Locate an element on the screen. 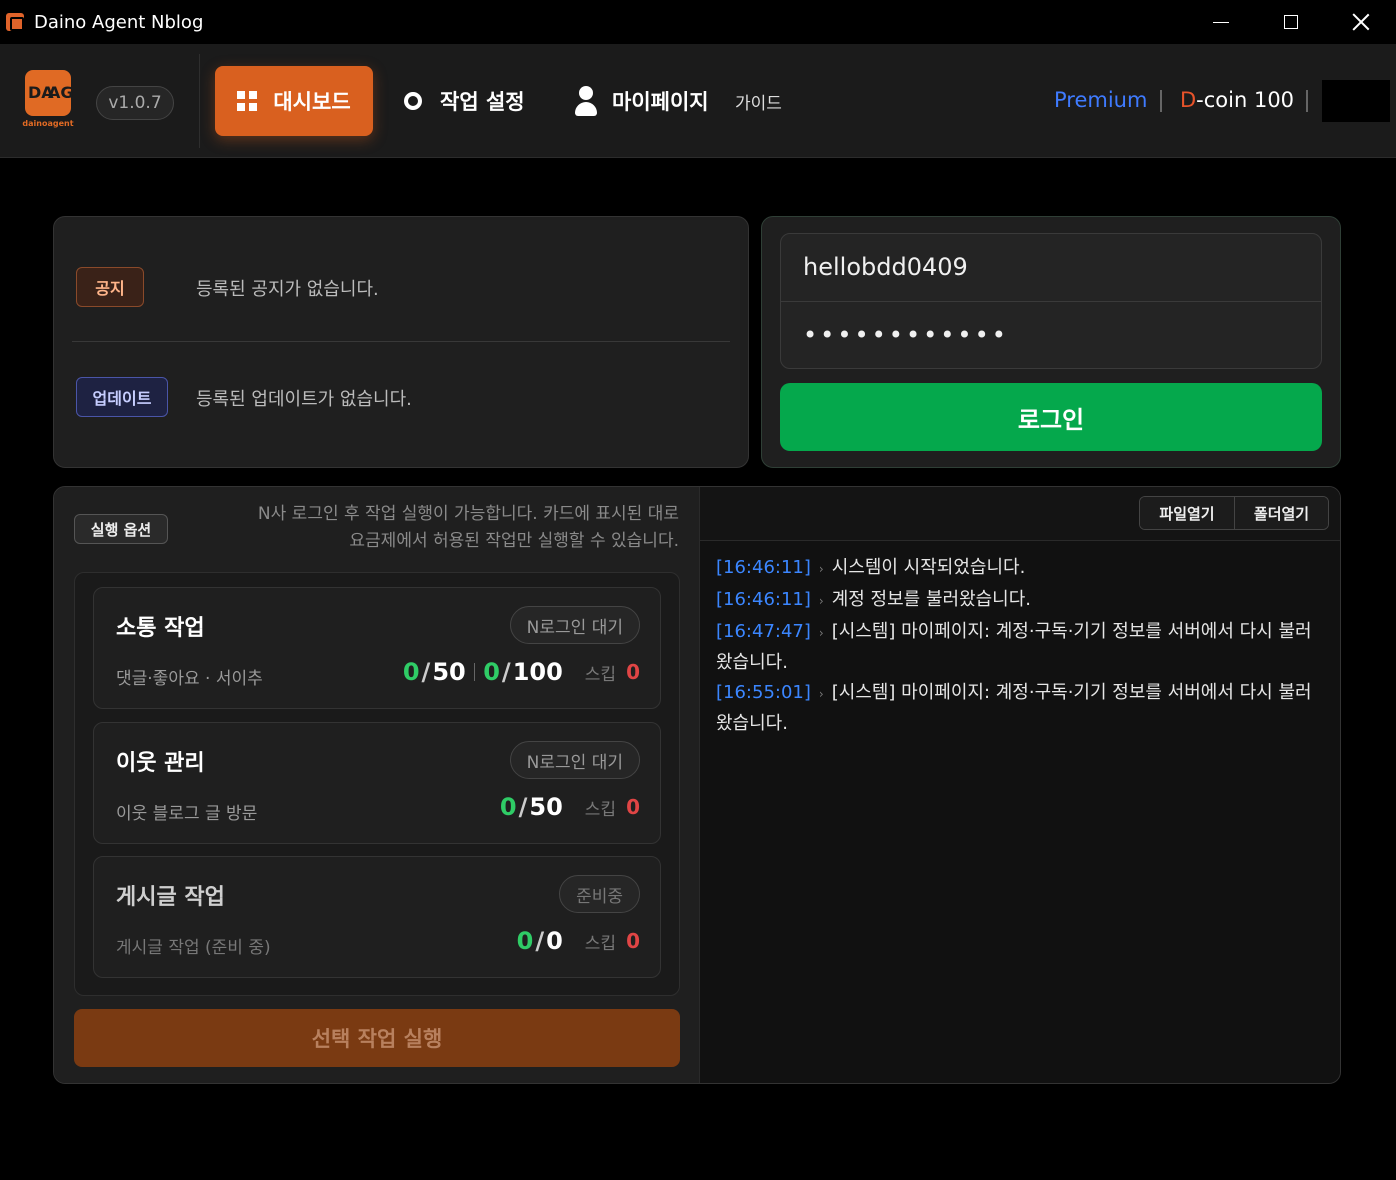  task-stats: 0/0 스킵 0 is located at coordinates (578, 941).